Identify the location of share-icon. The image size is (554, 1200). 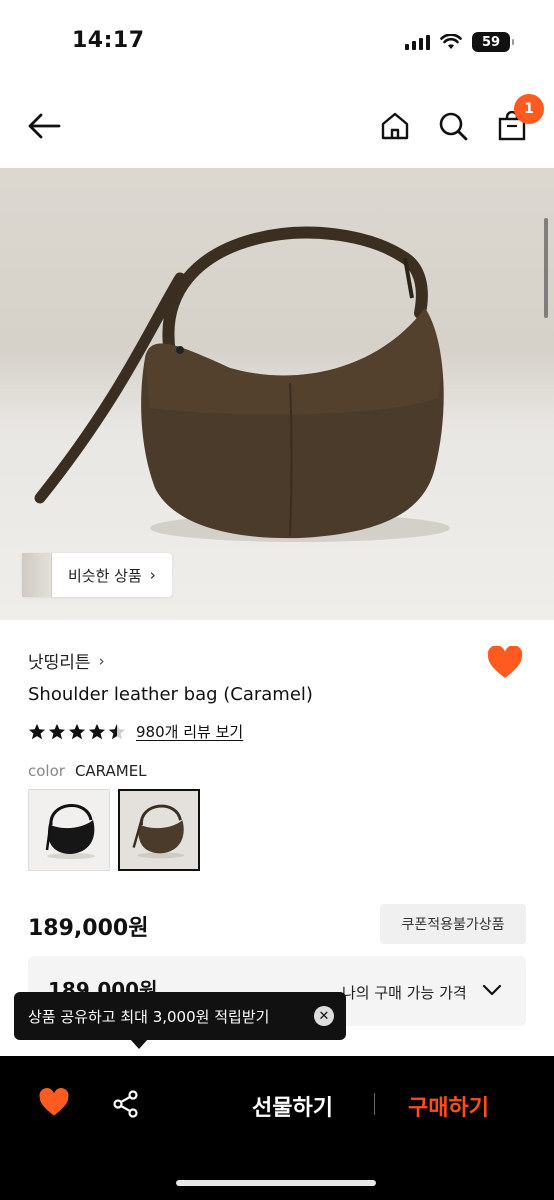
(125, 1104).